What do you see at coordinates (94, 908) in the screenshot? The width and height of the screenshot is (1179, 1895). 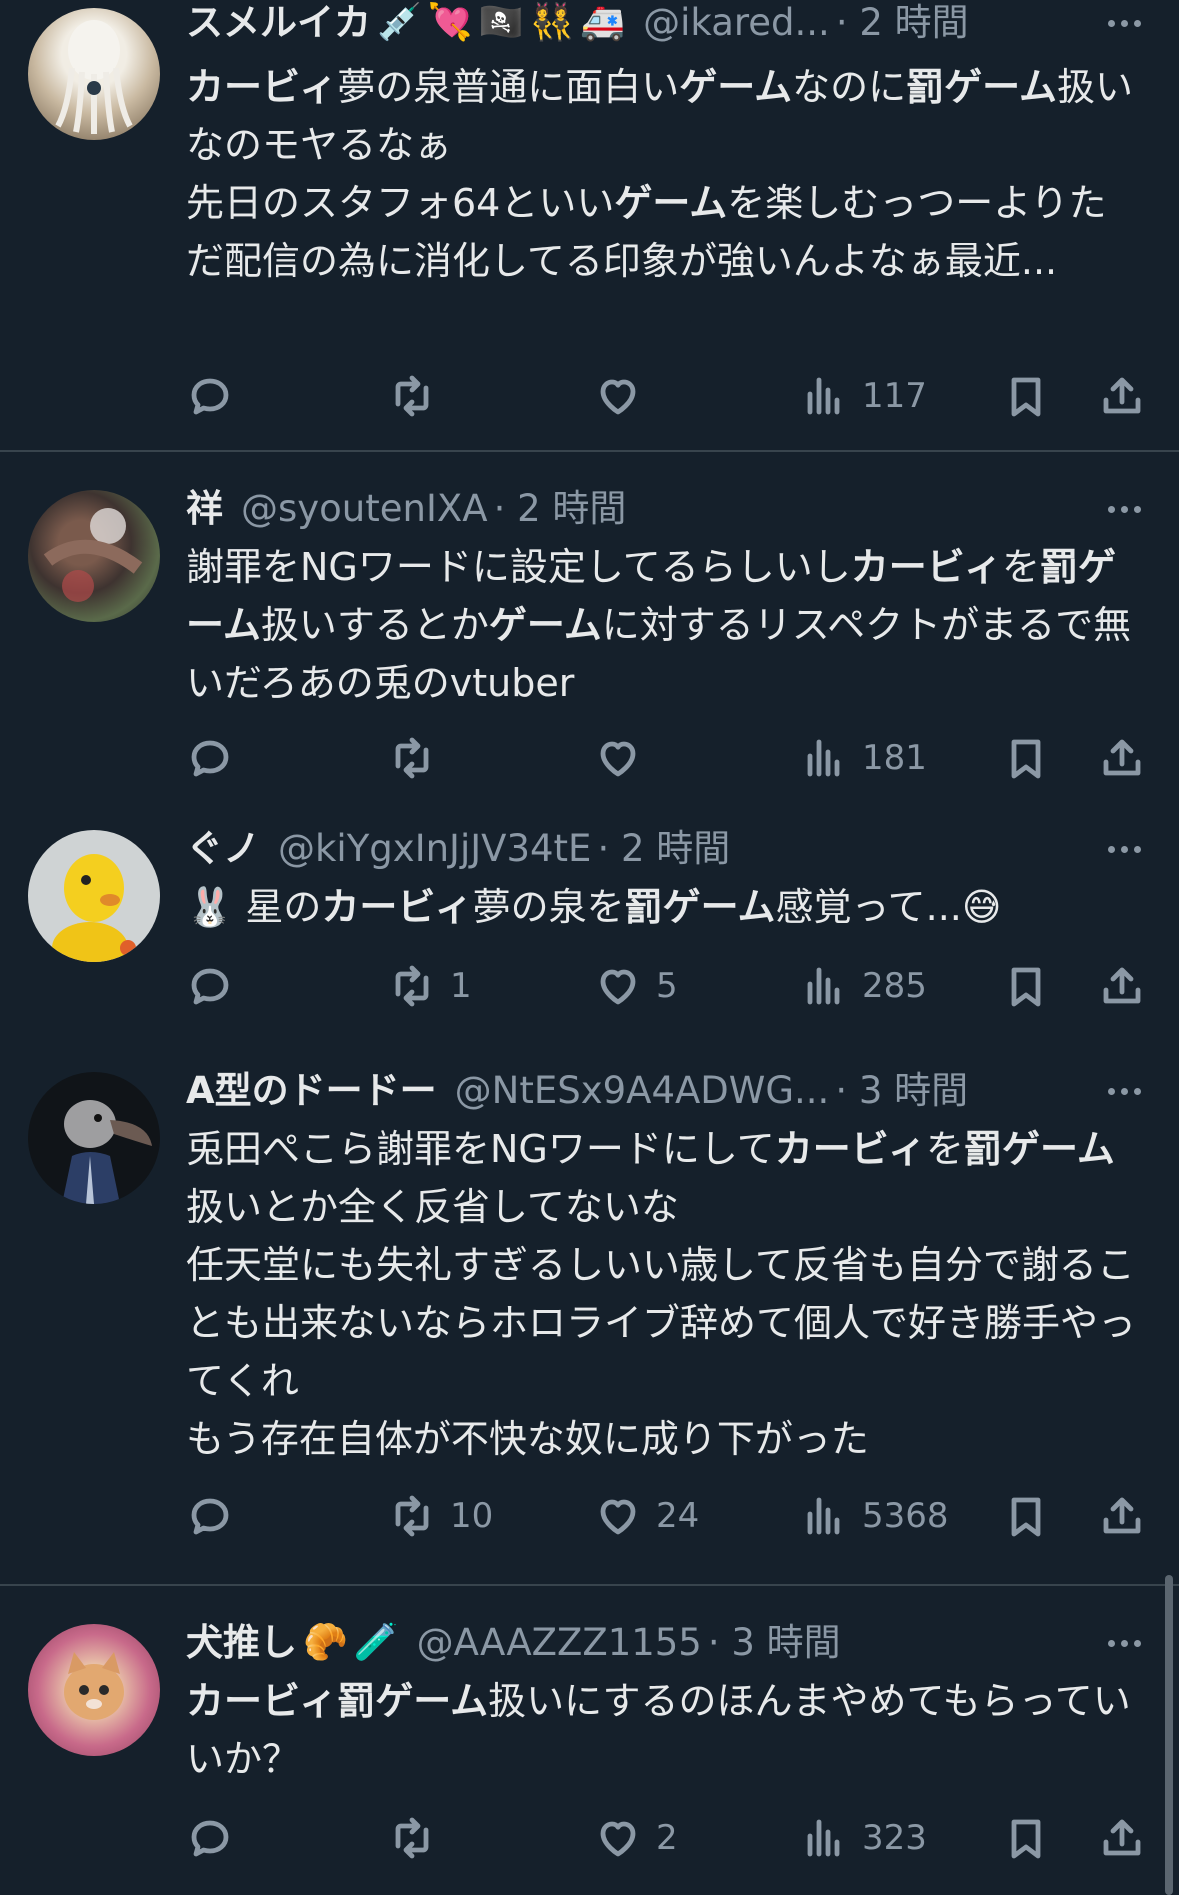 I see `avatar-yellow-doll-image` at bounding box center [94, 908].